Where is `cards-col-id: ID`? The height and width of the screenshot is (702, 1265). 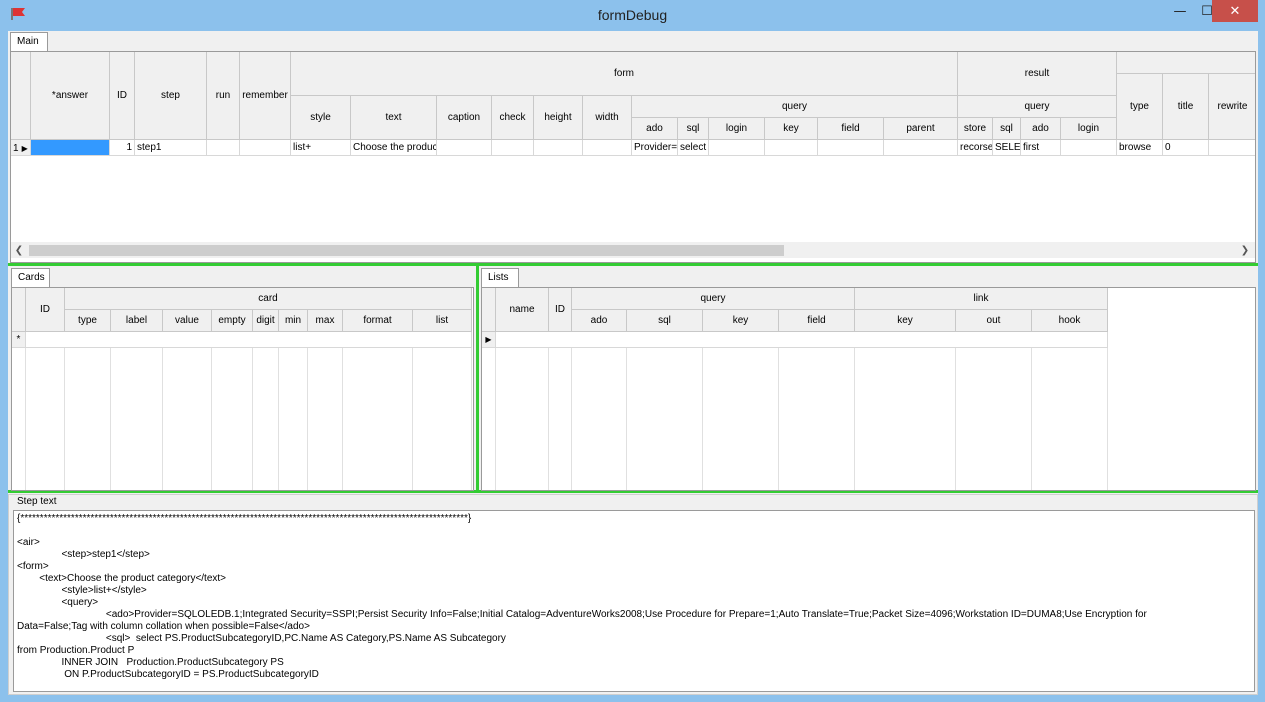 cards-col-id: ID is located at coordinates (45, 310).